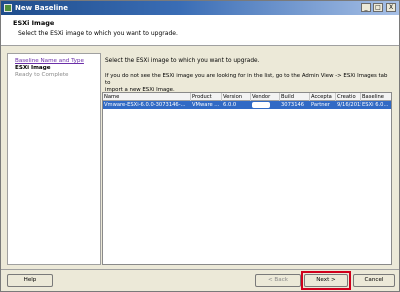  Describe the element at coordinates (326, 280) in the screenshot. I see `next-button: Next >` at that location.